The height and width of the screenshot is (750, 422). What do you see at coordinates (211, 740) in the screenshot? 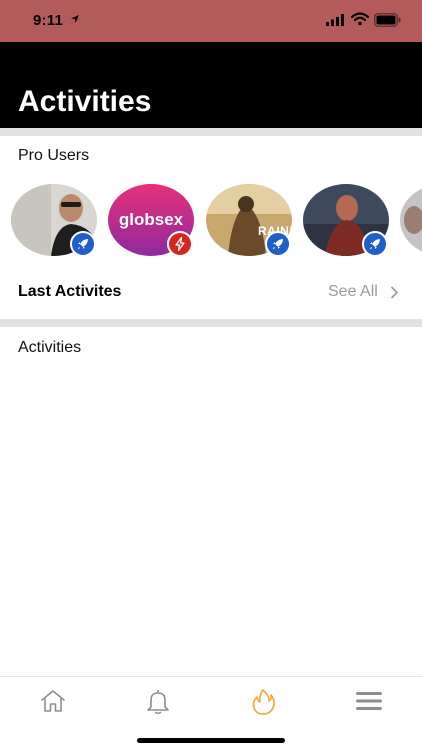
I see `home-indicator` at bounding box center [211, 740].